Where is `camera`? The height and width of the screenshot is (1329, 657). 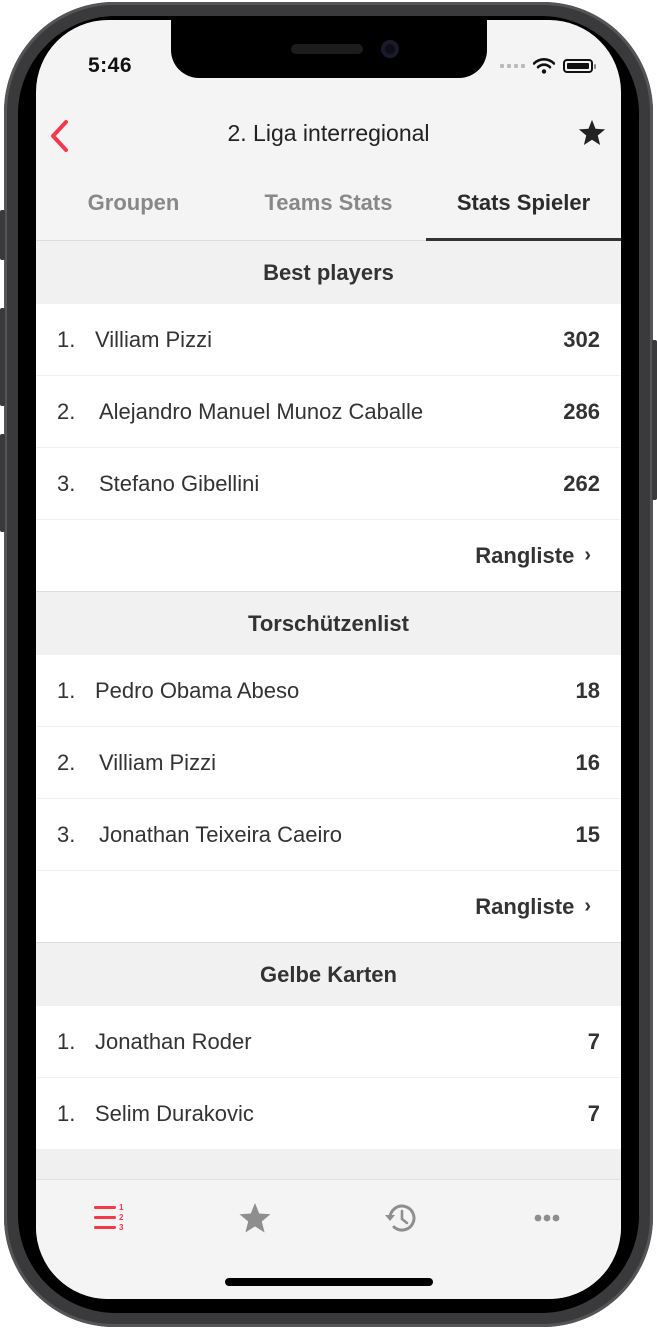
camera is located at coordinates (390, 49).